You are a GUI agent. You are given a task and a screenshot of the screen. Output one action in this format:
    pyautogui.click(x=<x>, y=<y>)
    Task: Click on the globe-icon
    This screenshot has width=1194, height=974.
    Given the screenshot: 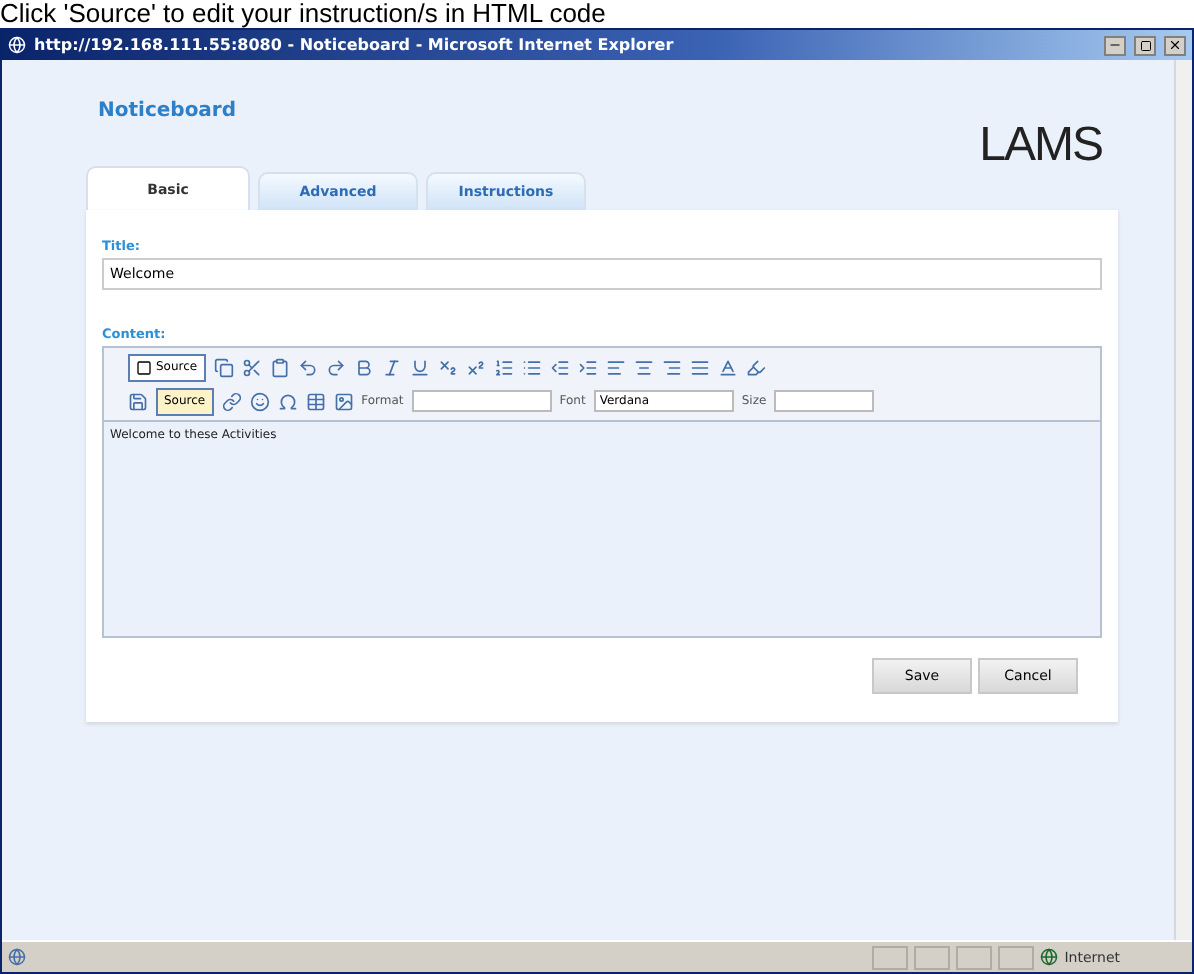 What is the action you would take?
    pyautogui.click(x=1049, y=957)
    